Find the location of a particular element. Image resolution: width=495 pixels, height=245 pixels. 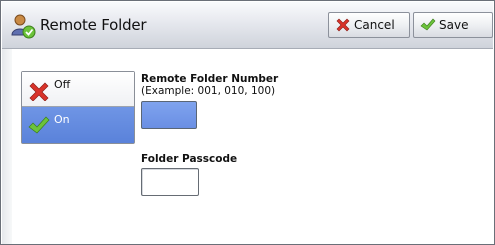

folder-passcode-label: Folder Passcode is located at coordinates (189, 159).